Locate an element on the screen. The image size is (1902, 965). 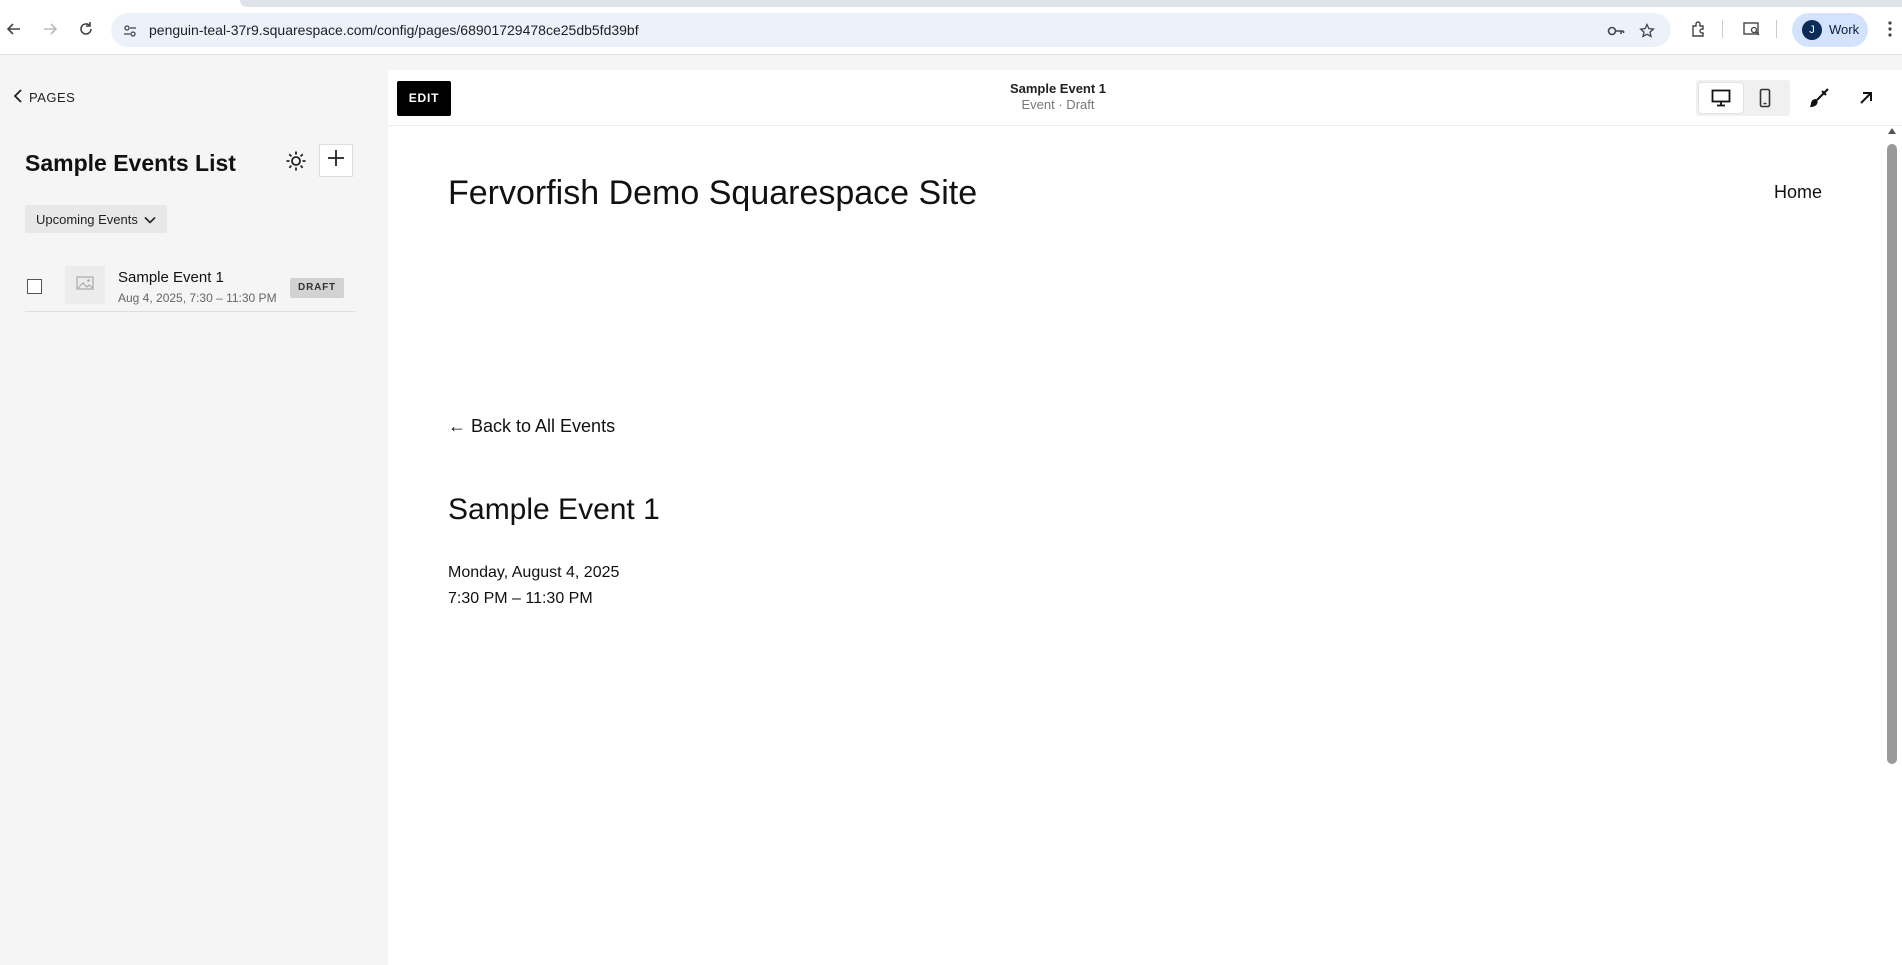
site-styles-brush-icon is located at coordinates (1819, 98).